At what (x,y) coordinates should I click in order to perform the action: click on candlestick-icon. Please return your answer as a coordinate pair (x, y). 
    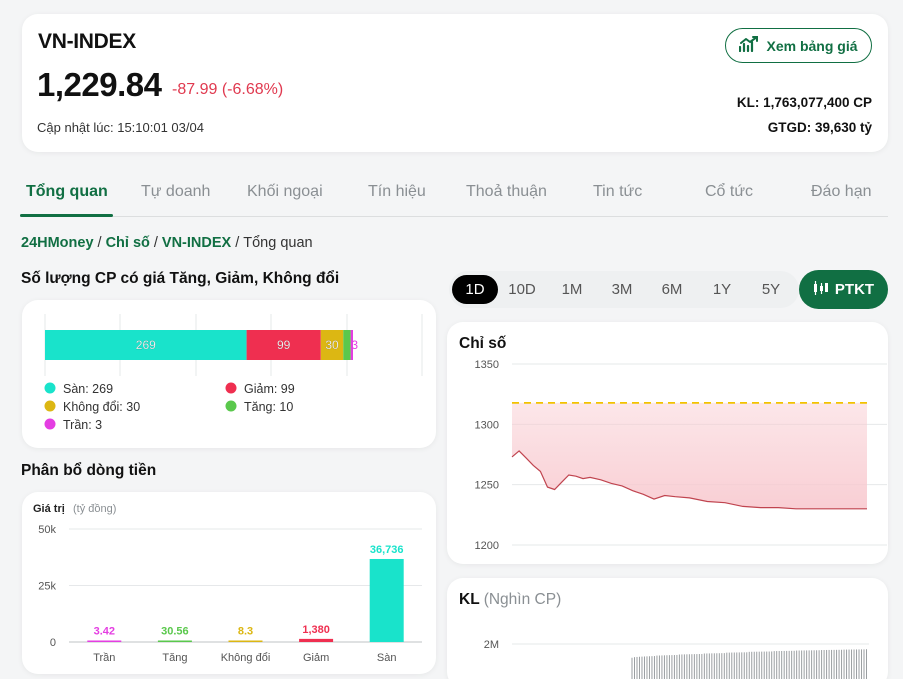
    Looking at the image, I should click on (821, 289).